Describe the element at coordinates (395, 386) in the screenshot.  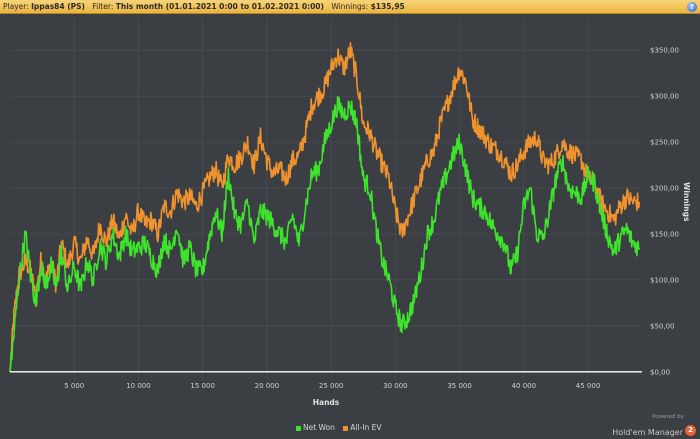
I see `x-tick-label: 30 000` at that location.